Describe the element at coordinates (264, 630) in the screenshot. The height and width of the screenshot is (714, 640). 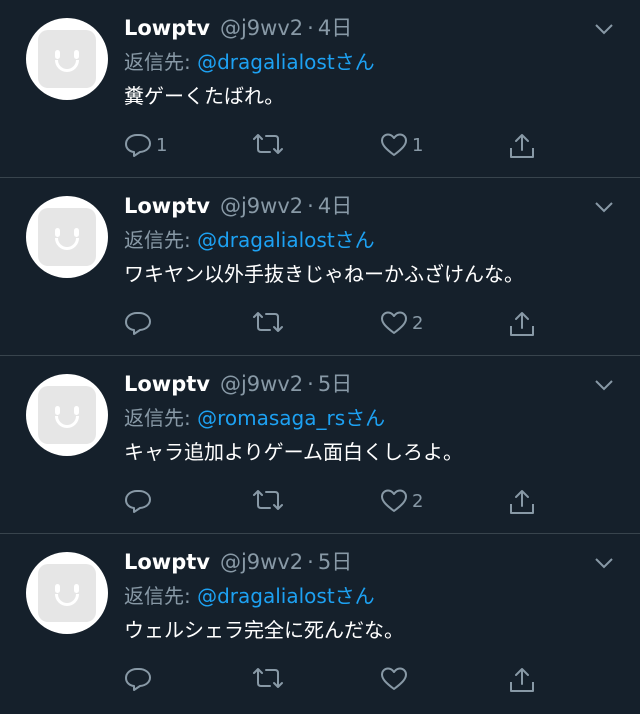
I see `tweet-text: ウェルシェラ完全に死んだな。` at that location.